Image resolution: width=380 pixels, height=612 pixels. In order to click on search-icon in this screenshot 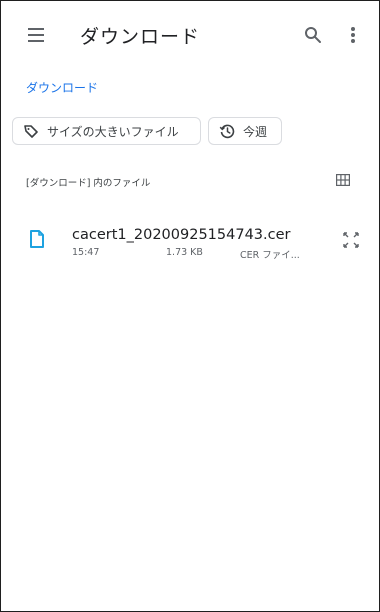, I will do `click(313, 35)`.